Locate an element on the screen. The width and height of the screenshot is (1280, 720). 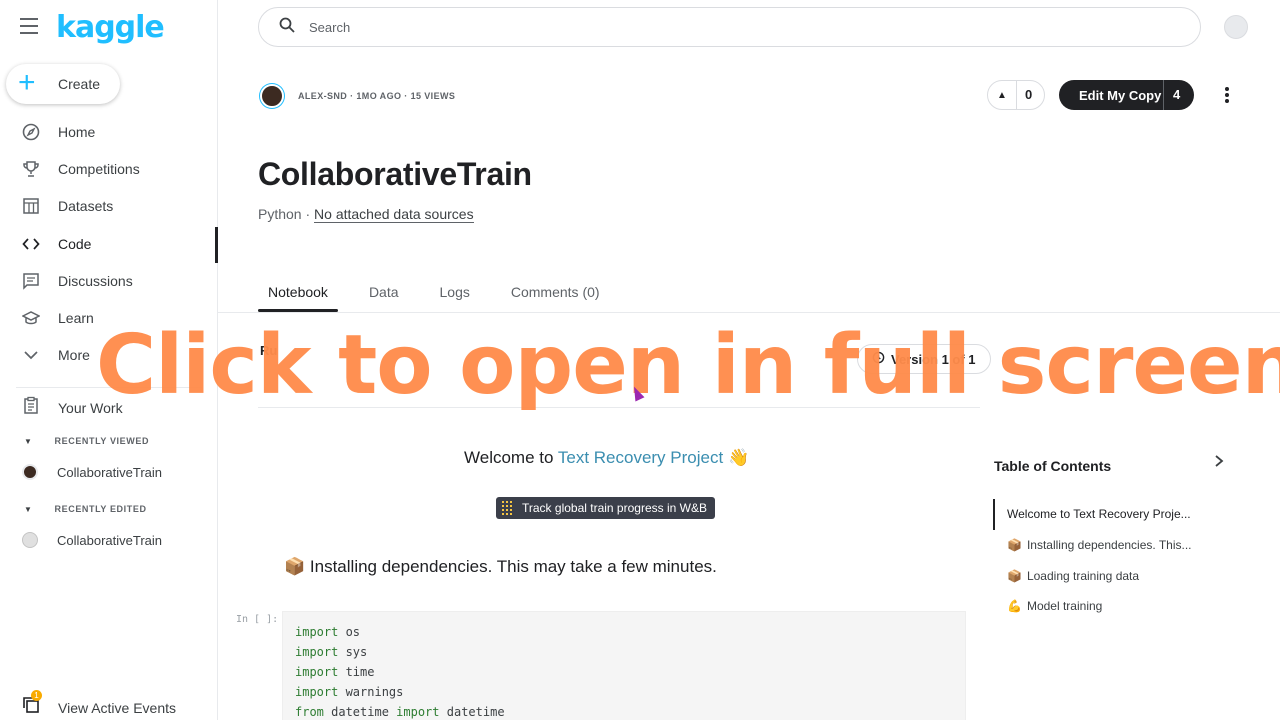
sidebar-item-label: More is located at coordinates (74, 355).